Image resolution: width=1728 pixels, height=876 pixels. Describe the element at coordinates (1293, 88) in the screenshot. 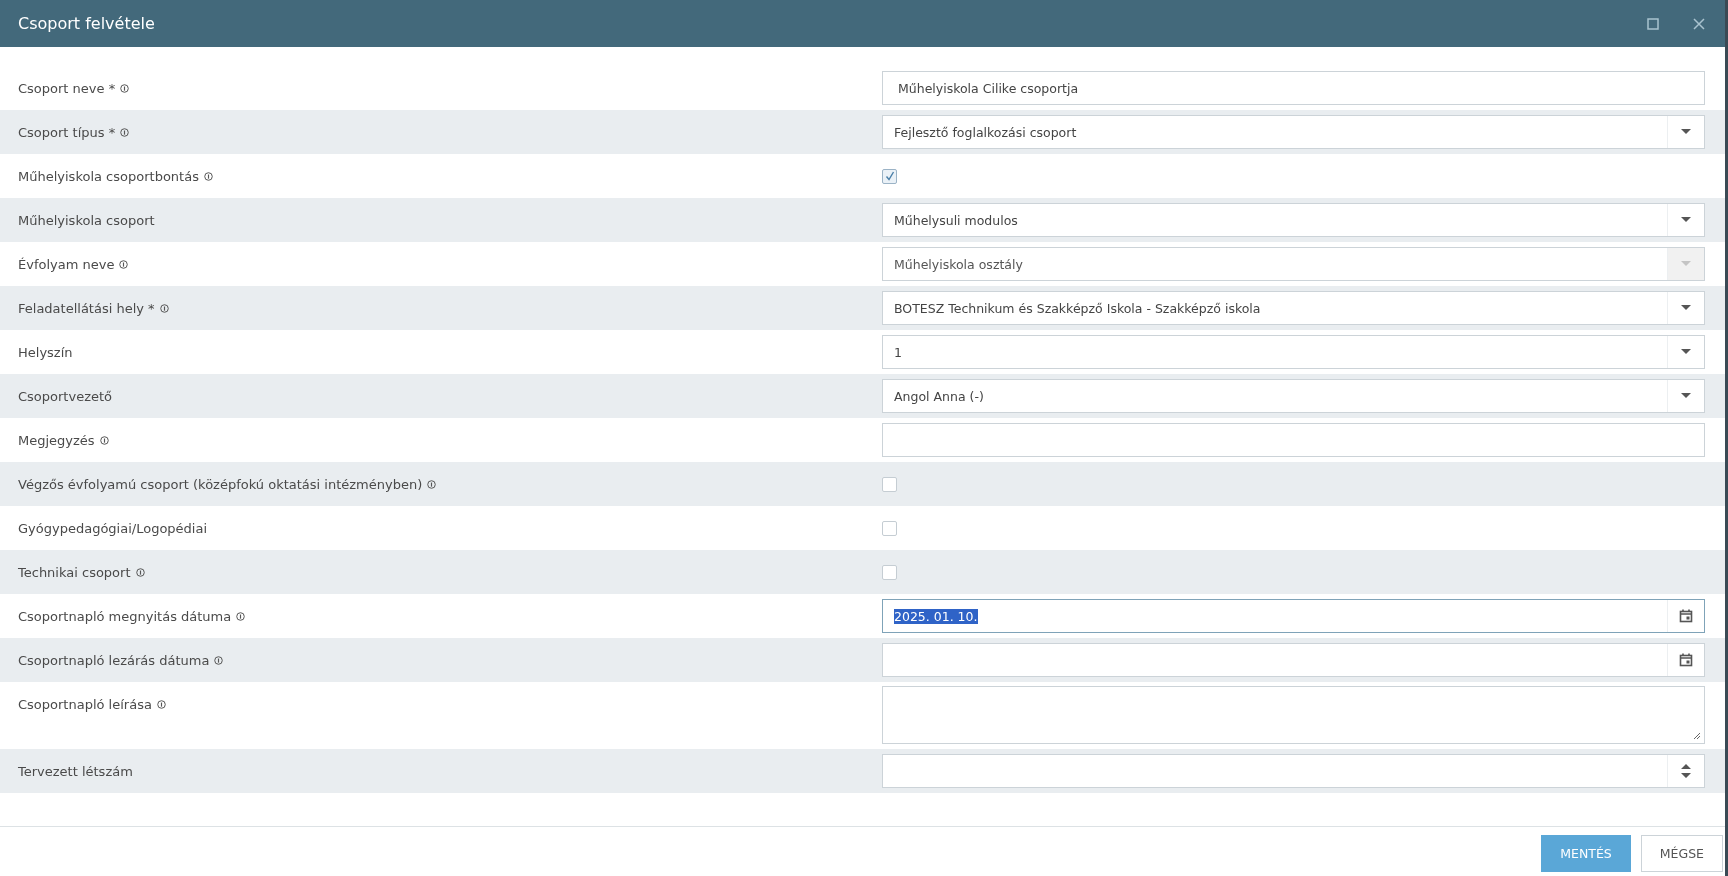

I see `text-field: Műhelyiskola Cilike csoportja` at that location.